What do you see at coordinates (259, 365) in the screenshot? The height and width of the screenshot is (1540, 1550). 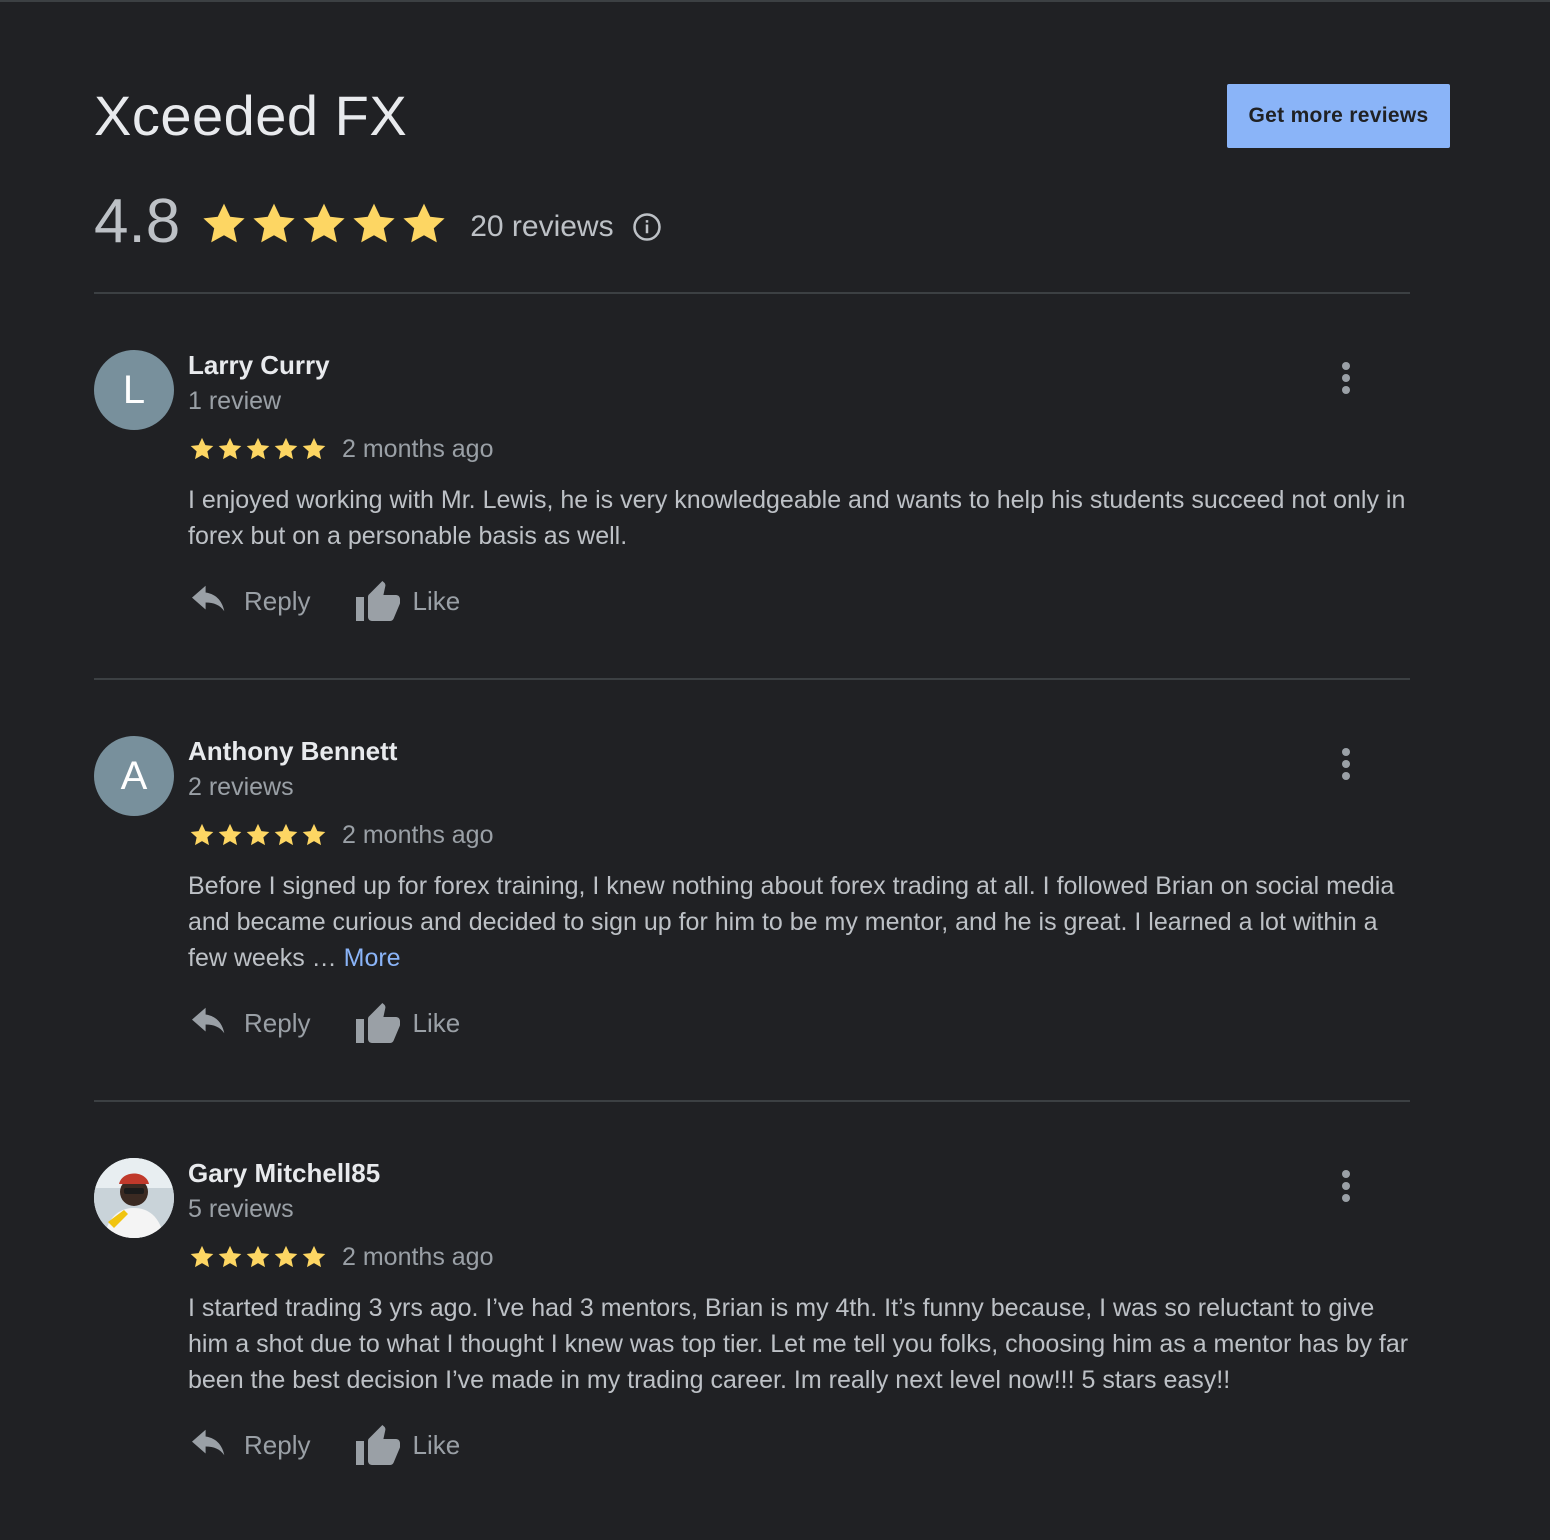 I see `reviewer-name: Larry Curry` at bounding box center [259, 365].